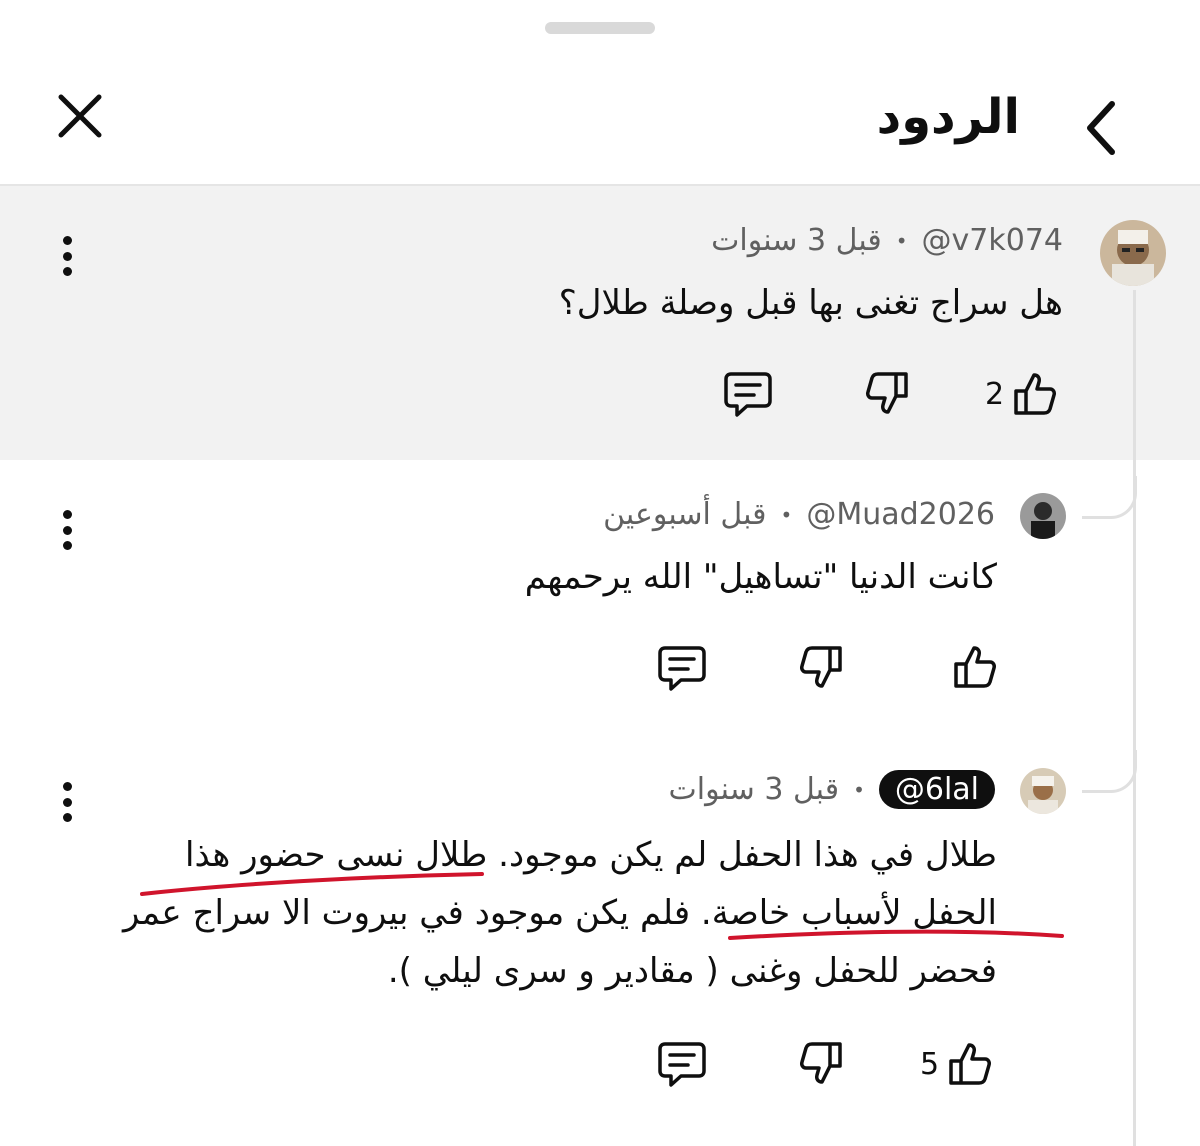 The height and width of the screenshot is (1146, 1200). Describe the element at coordinates (900, 514) in the screenshot. I see `comment-author: @Muad2026` at that location.